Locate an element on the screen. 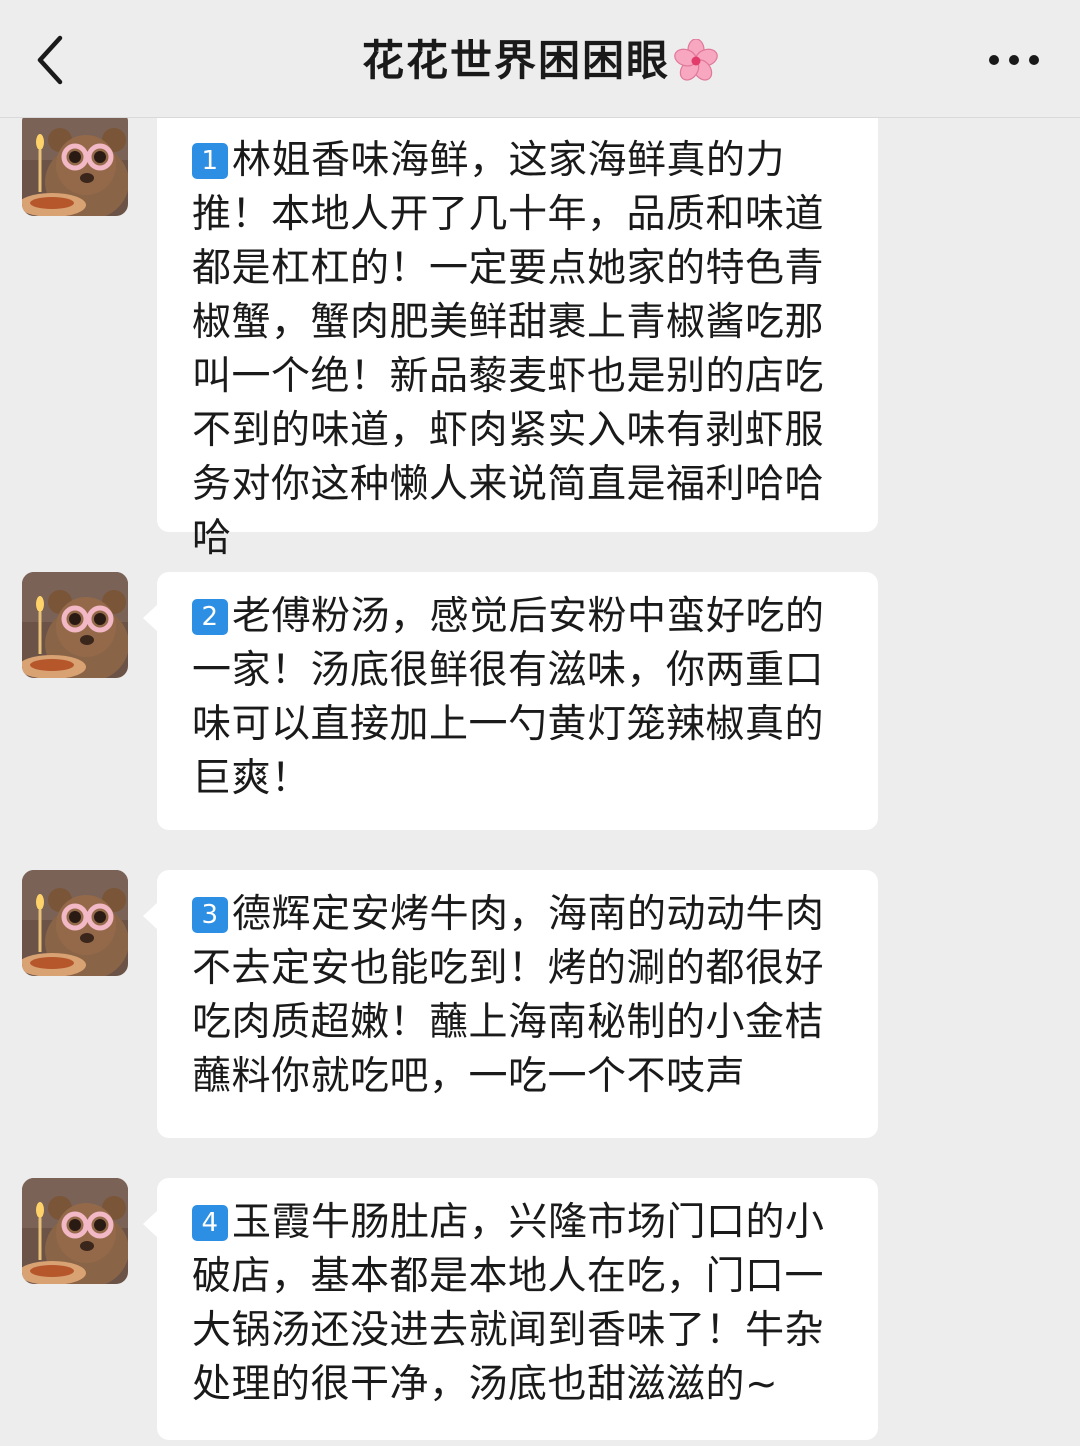 Image resolution: width=1080 pixels, height=1446 pixels. number-badge: 1 is located at coordinates (210, 161).